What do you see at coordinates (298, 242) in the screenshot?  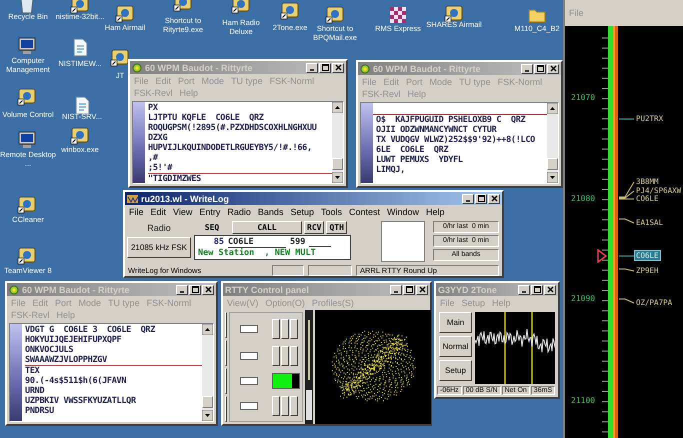 I see `report-field: 599` at bounding box center [298, 242].